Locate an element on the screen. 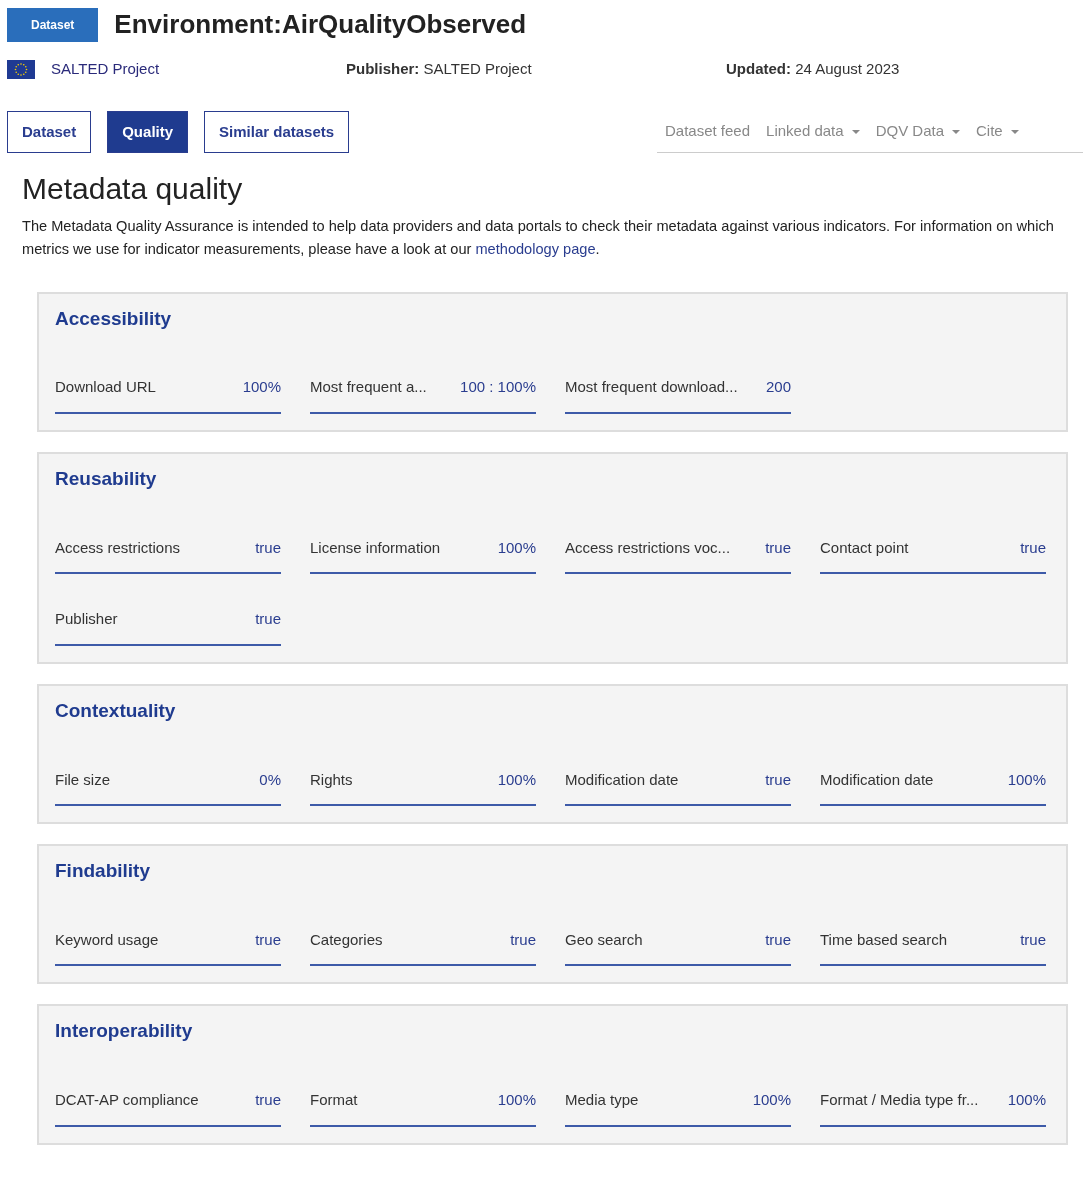 The image size is (1083, 1180). flag-icon is located at coordinates (21, 69).